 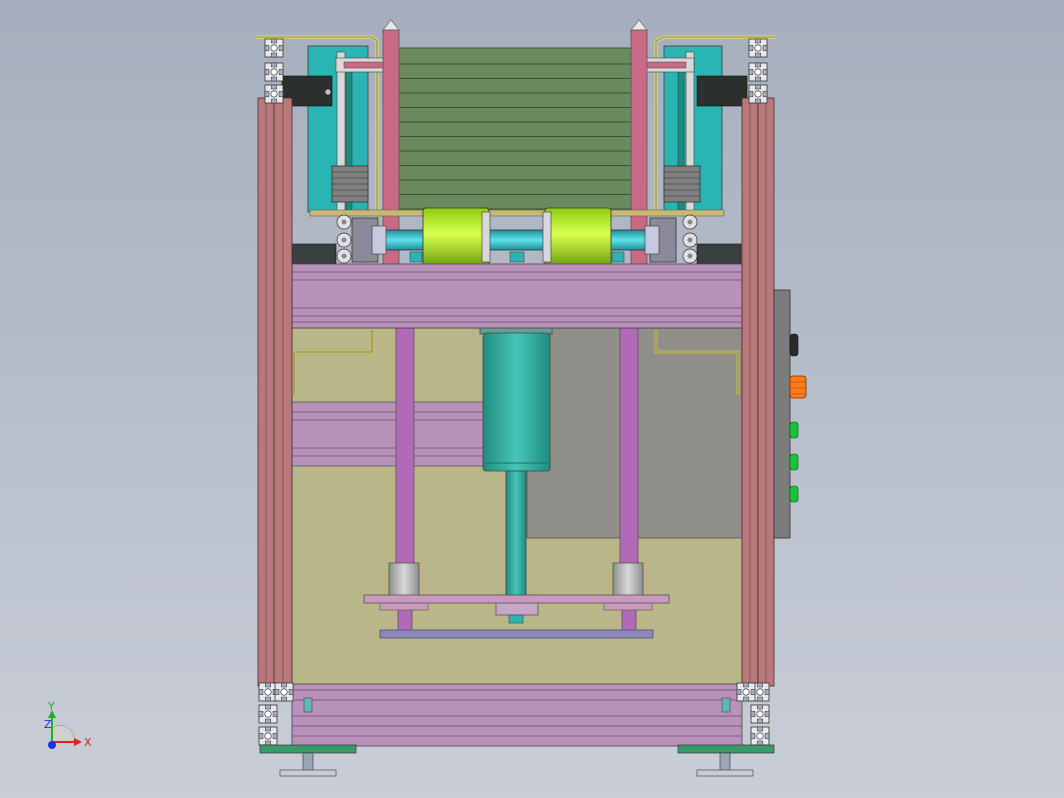 What do you see at coordinates (516, 634) in the screenshot?
I see `lower-lift-plate` at bounding box center [516, 634].